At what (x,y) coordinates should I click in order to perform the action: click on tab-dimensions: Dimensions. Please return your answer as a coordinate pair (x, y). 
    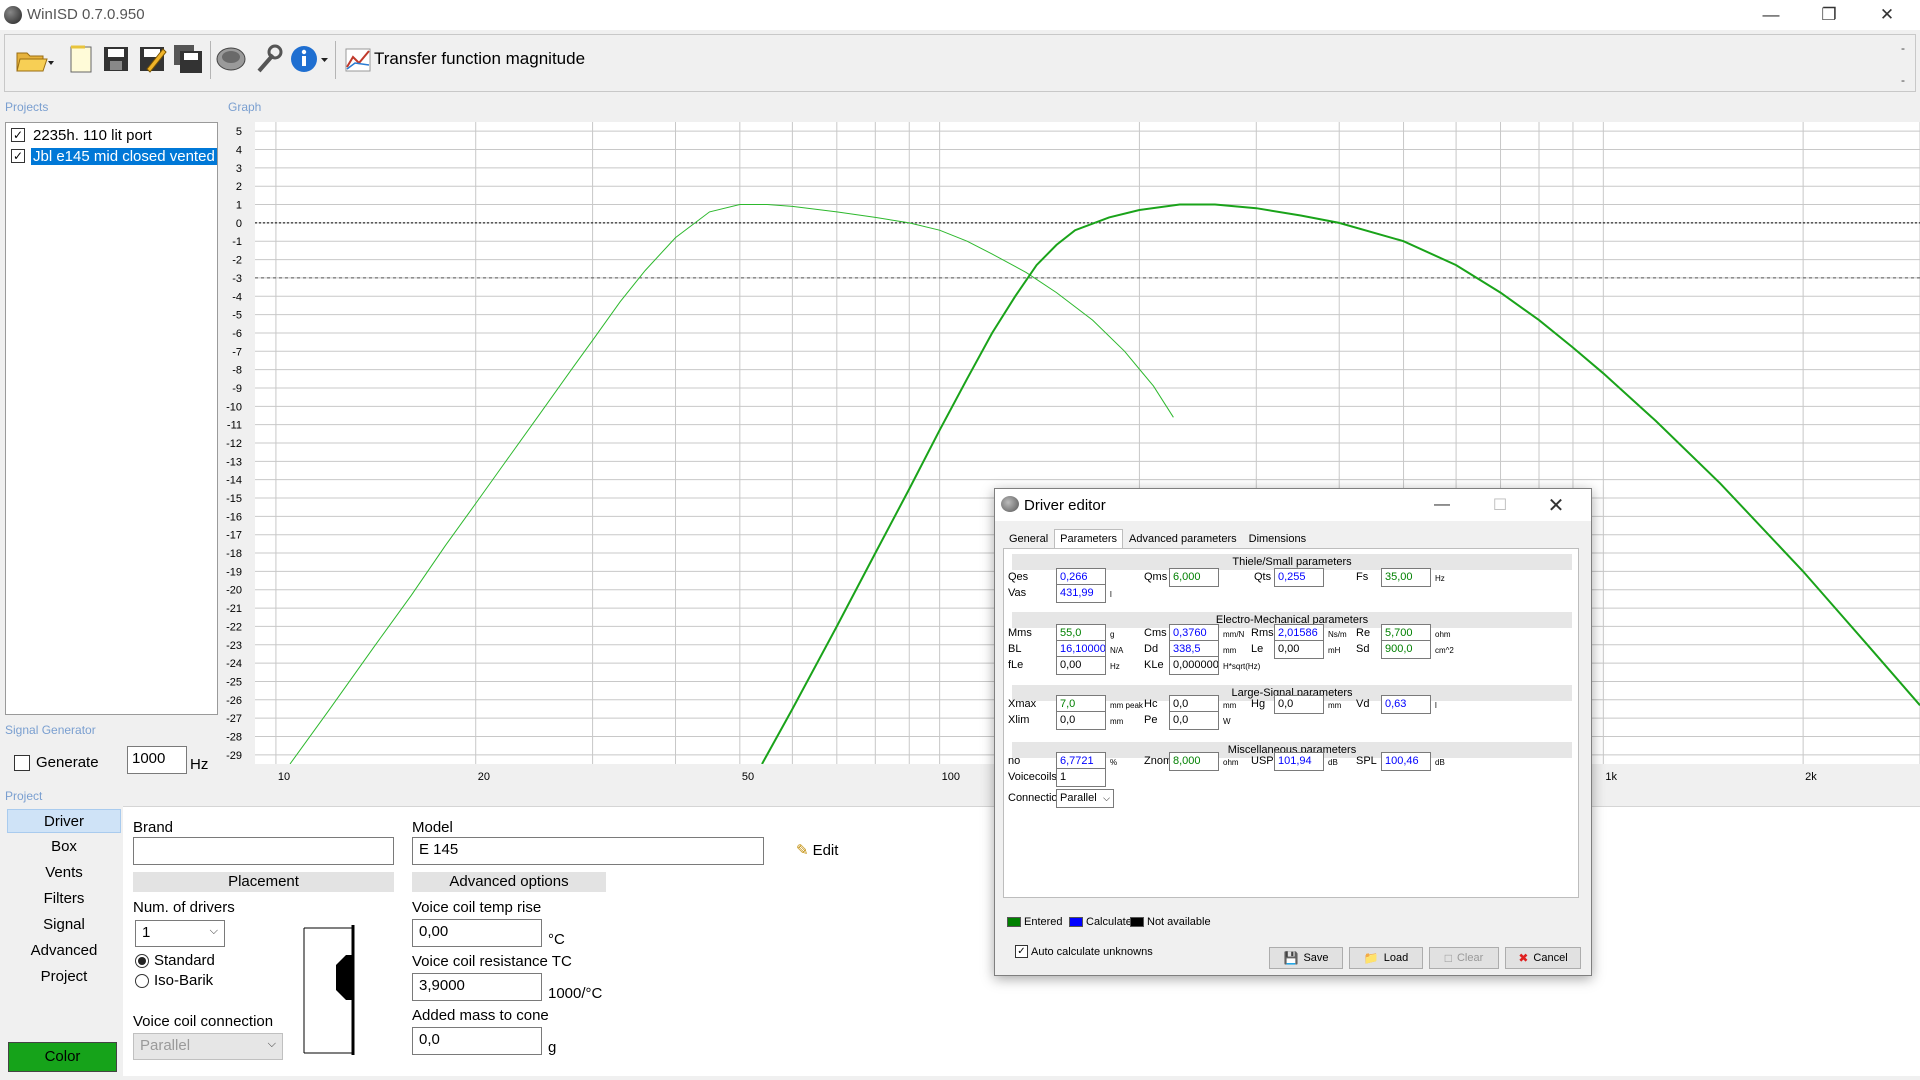
    Looking at the image, I should click on (1277, 539).